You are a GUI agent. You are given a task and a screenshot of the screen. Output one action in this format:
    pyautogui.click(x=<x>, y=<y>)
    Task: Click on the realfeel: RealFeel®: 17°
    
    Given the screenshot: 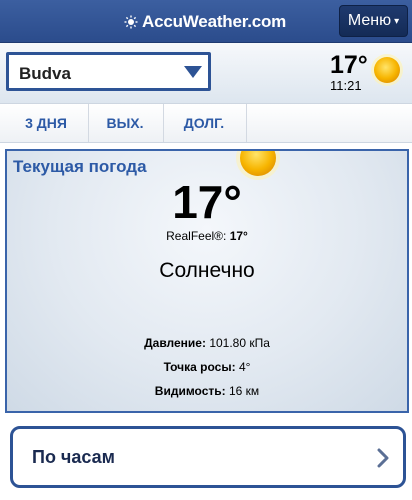 What is the action you would take?
    pyautogui.click(x=207, y=236)
    